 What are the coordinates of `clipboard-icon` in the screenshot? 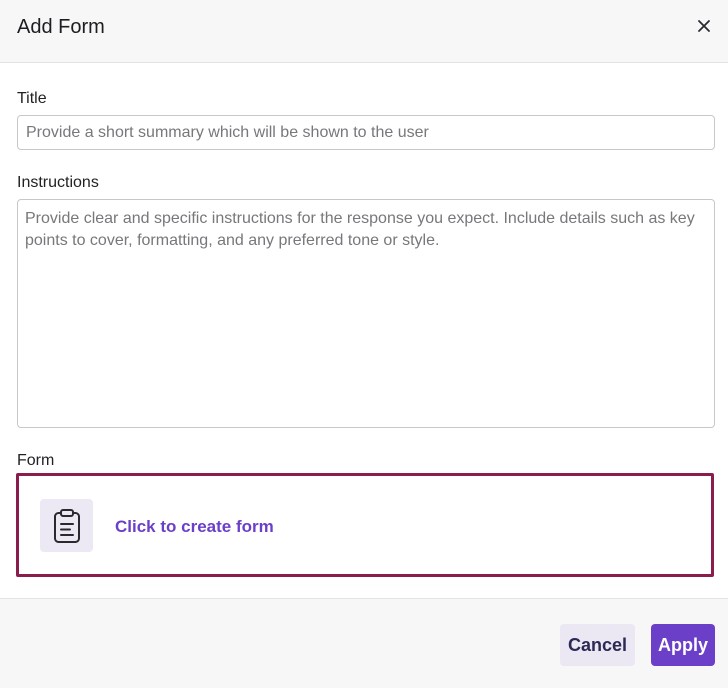 It's located at (66, 525).